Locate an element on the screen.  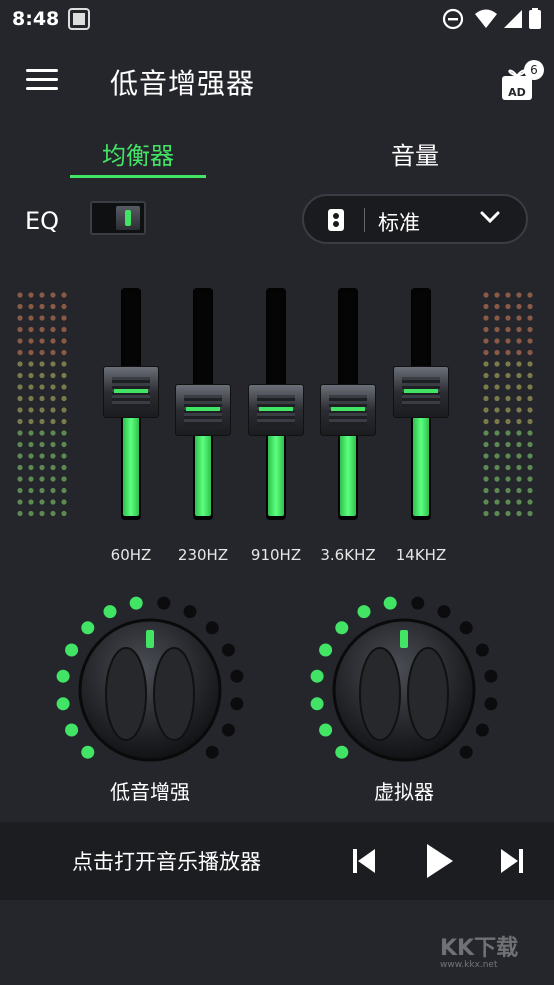
next-icon is located at coordinates (512, 861).